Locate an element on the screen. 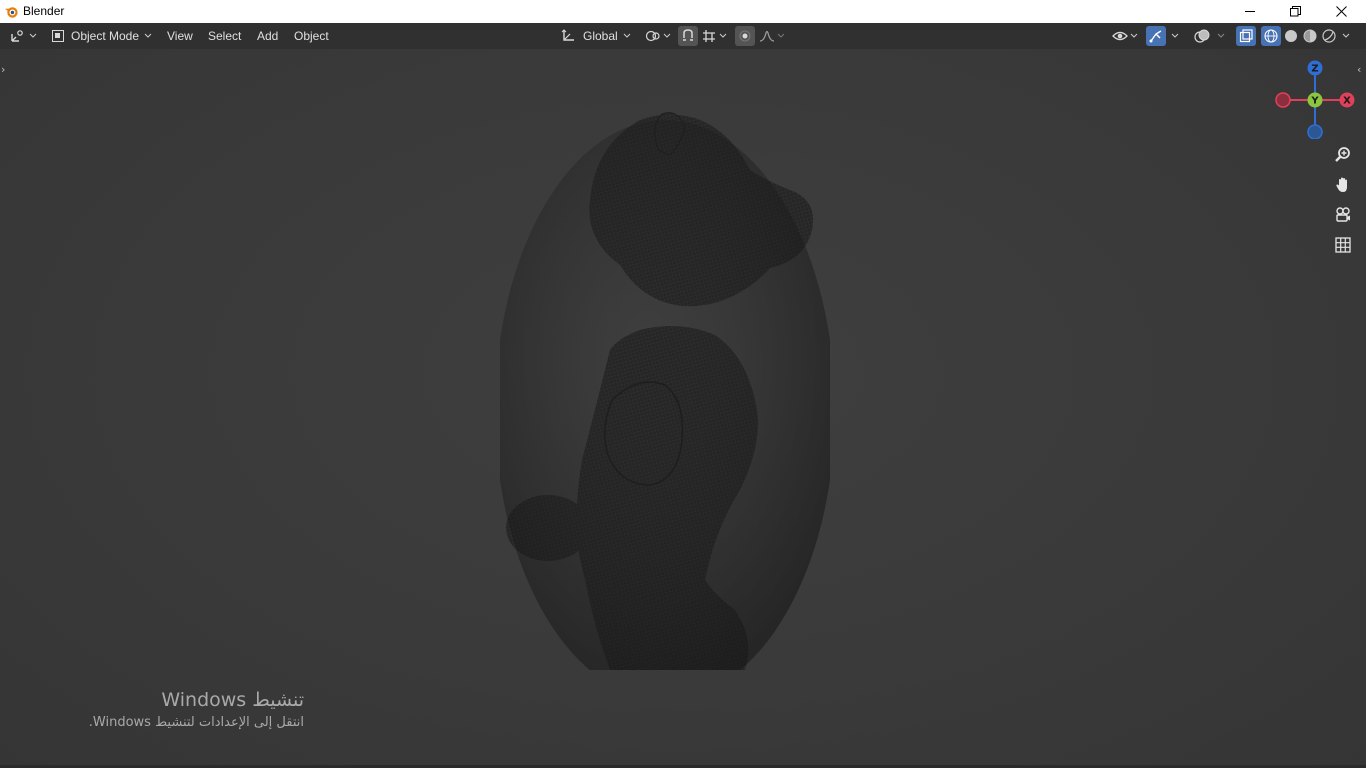 The height and width of the screenshot is (768, 1366). xray-toggle is located at coordinates (1246, 36).